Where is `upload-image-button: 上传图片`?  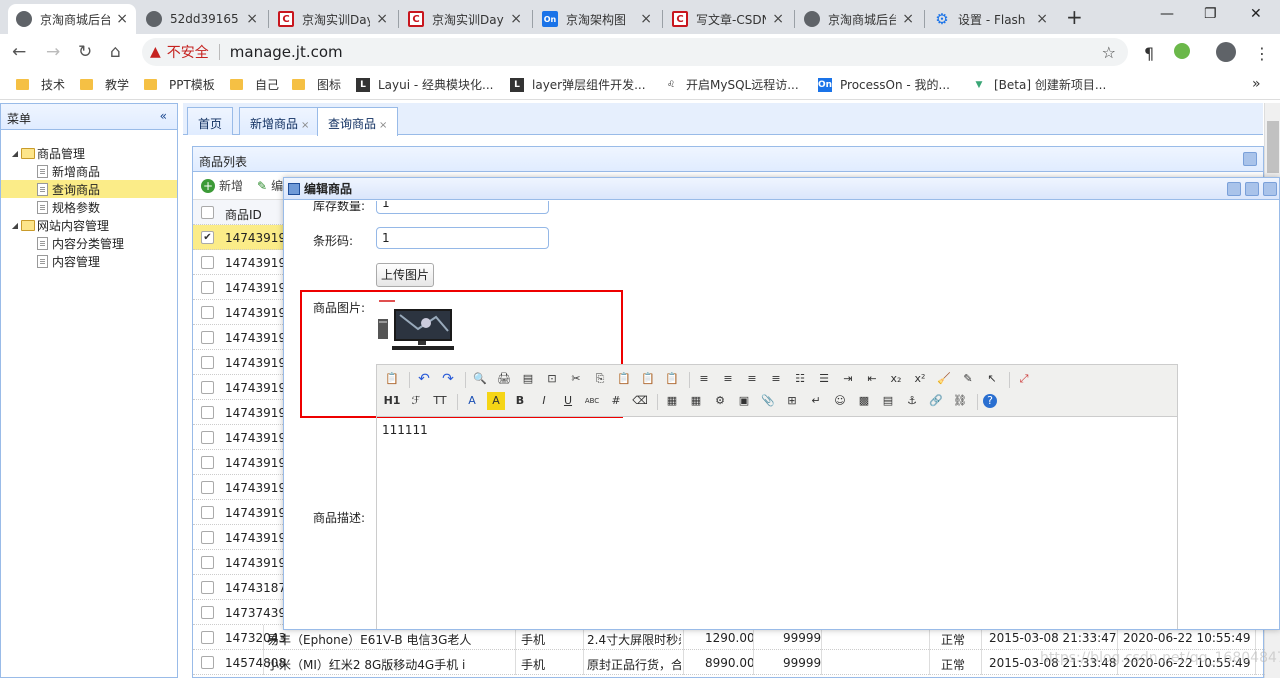 upload-image-button: 上传图片 is located at coordinates (405, 275).